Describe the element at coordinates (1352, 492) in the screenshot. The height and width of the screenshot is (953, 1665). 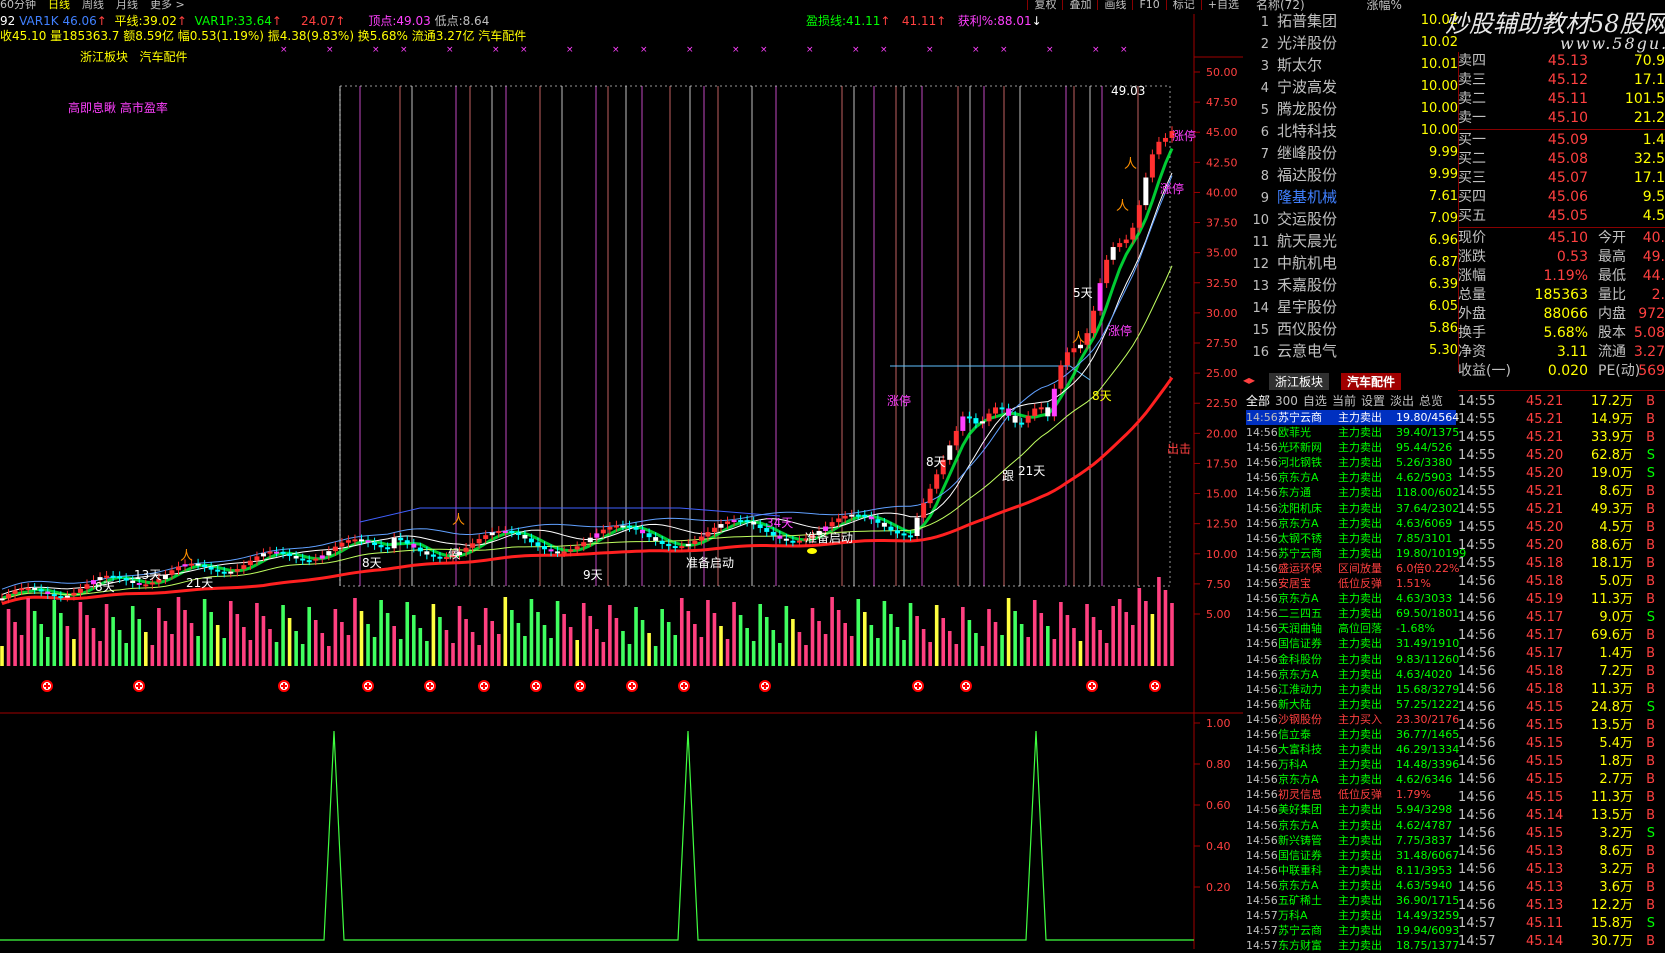
I see `ticker-row: 14:56东方通 主力卖出 118.00/602` at that location.